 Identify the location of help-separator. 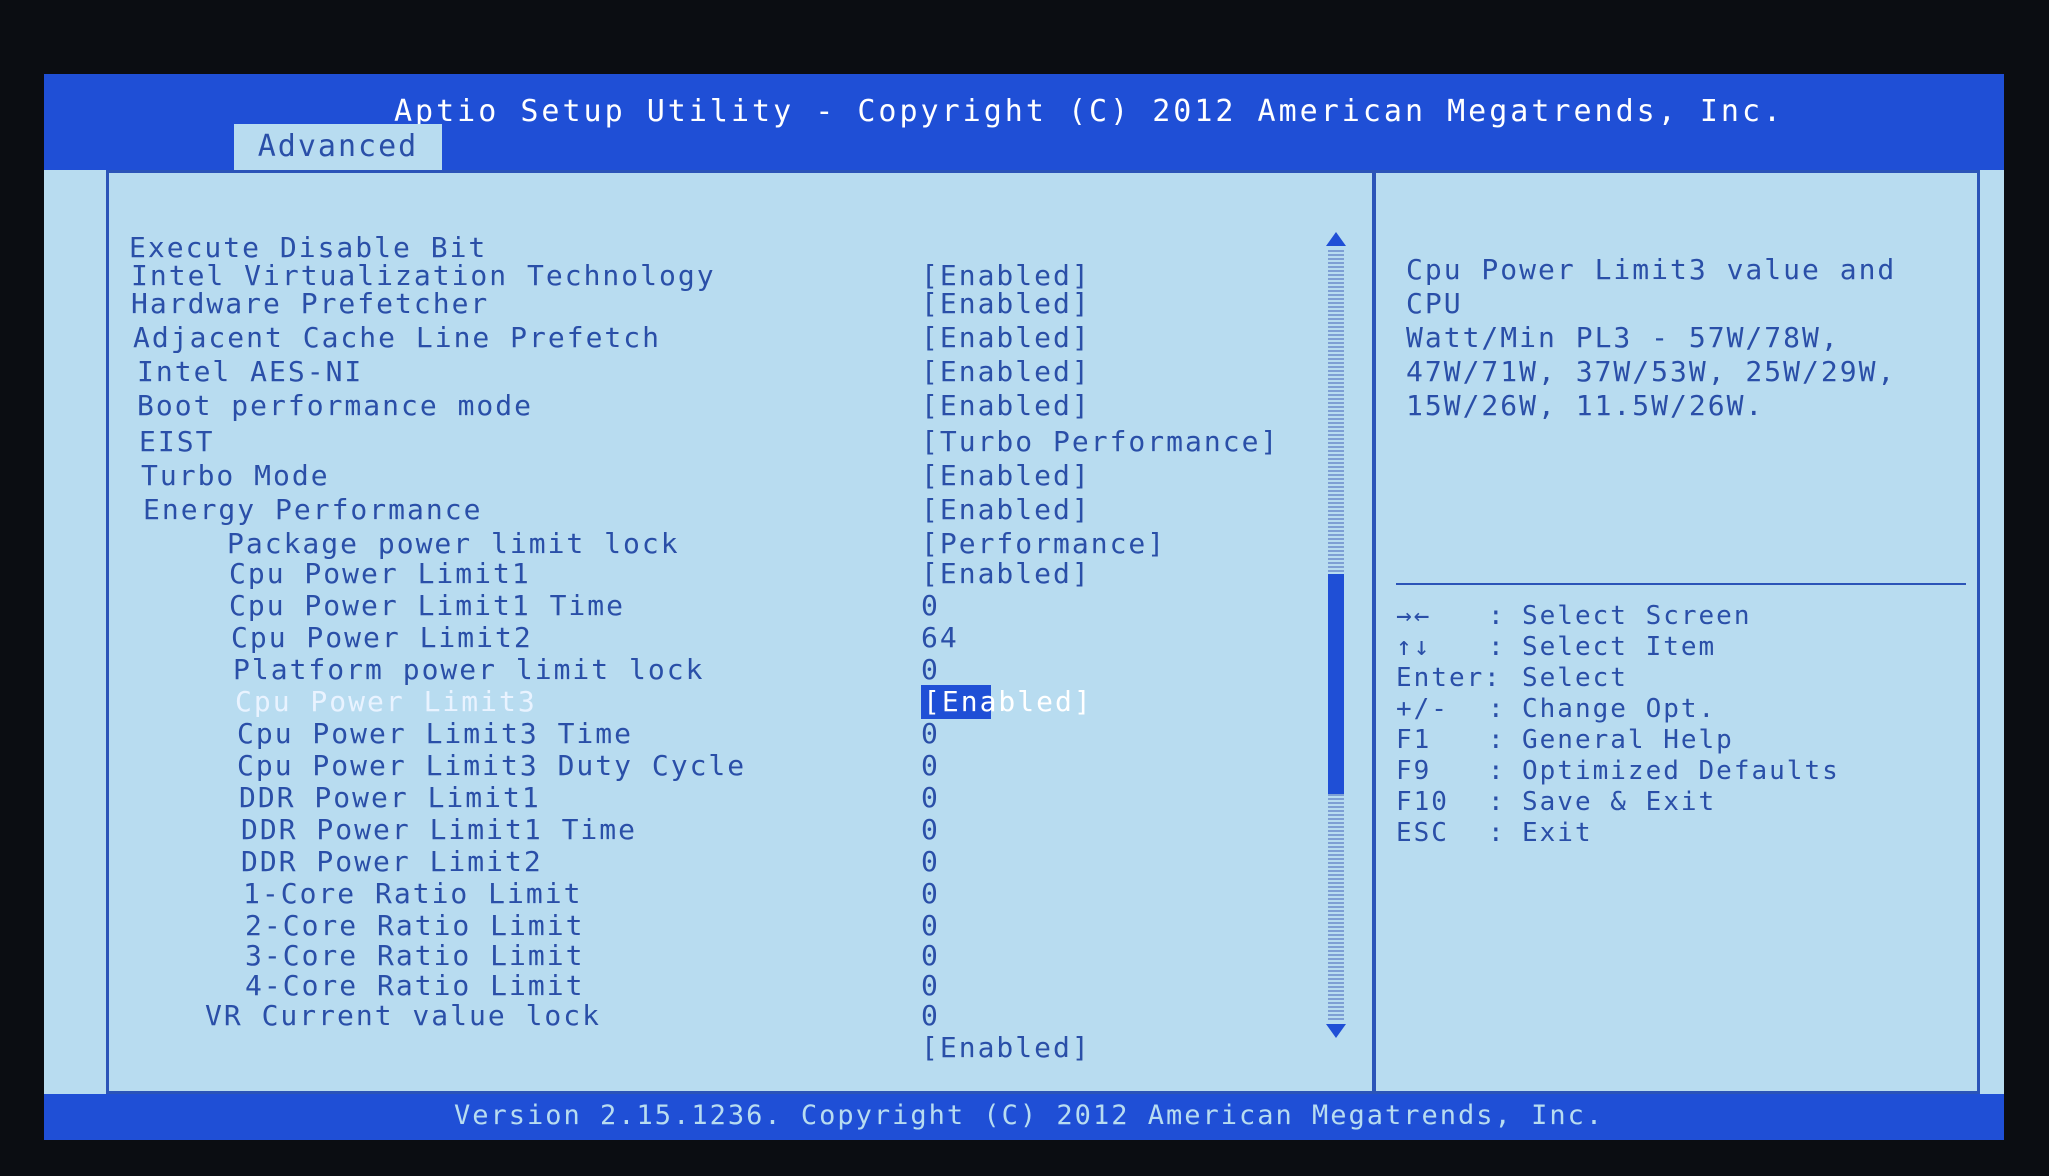
(1681, 584).